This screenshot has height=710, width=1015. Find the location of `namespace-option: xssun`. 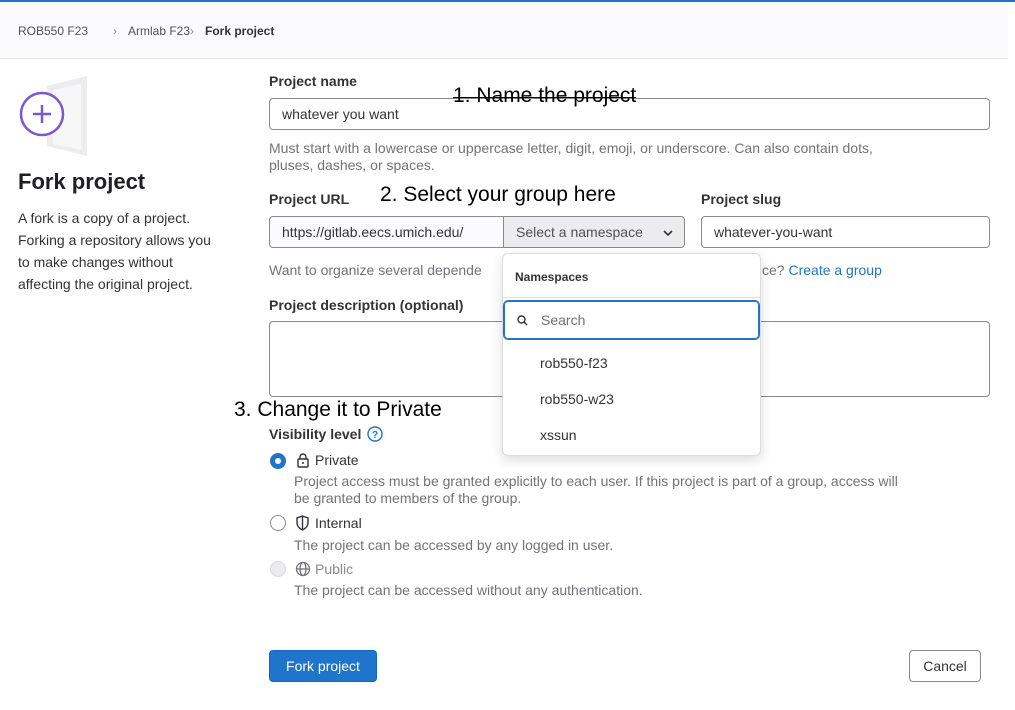

namespace-option: xssun is located at coordinates (558, 435).